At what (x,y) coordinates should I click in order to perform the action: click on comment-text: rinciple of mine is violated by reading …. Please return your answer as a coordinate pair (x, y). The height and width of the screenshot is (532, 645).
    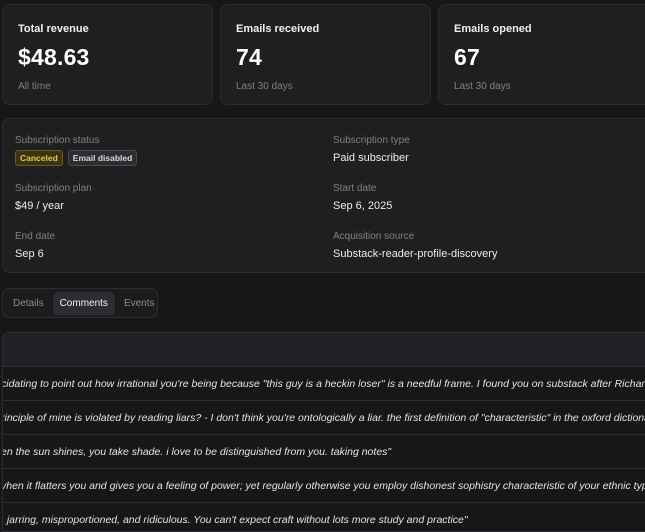
    Looking at the image, I should click on (324, 417).